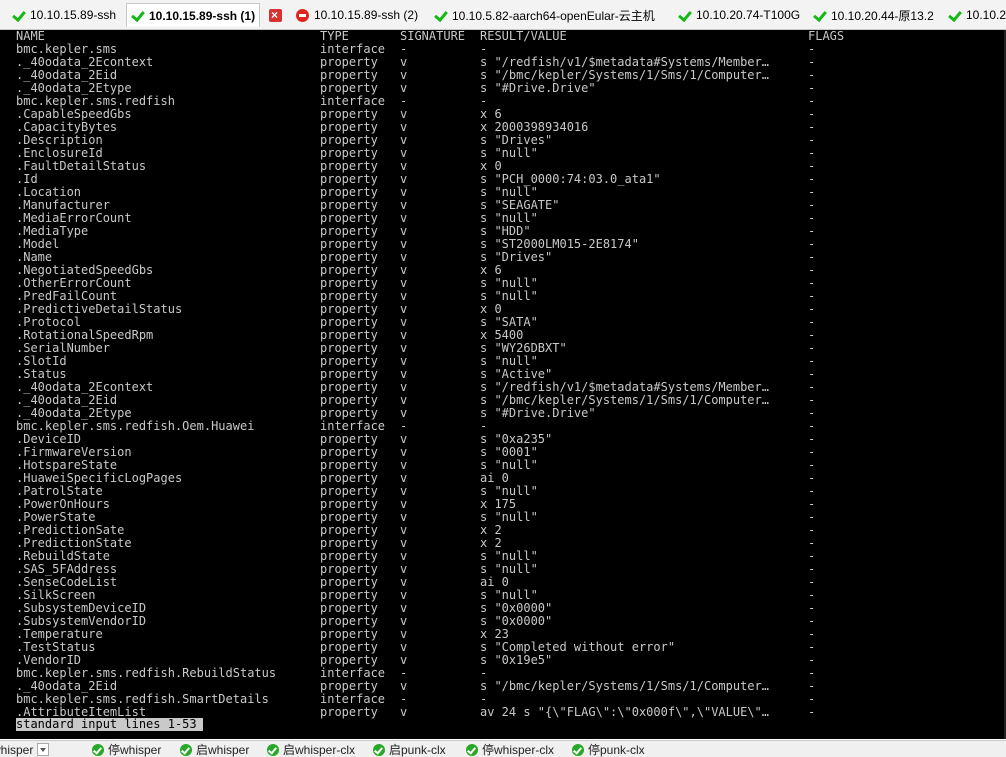 The width and height of the screenshot is (1006, 757). What do you see at coordinates (135, 750) in the screenshot?
I see `quick-button-label: 停whisper` at bounding box center [135, 750].